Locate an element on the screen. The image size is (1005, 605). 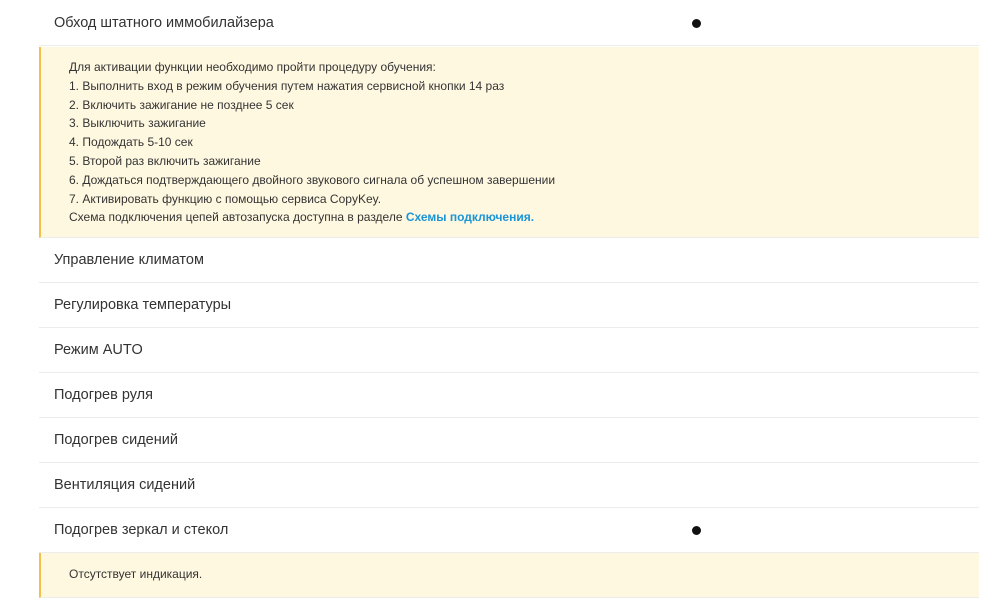
feature-row-immobilizer: Обход штатного иммобилайзера is located at coordinates (509, 23).